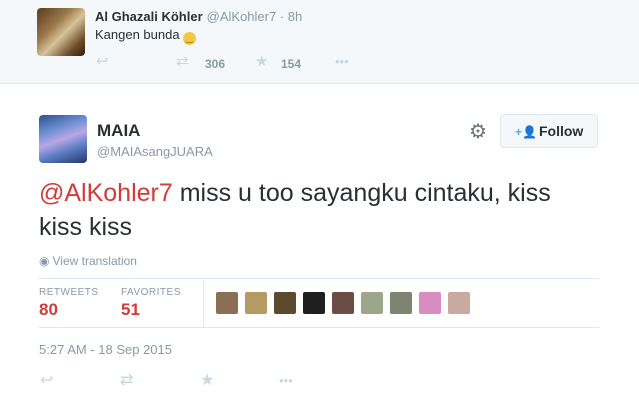 Image resolution: width=639 pixels, height=417 pixels. I want to click on author-avatar, so click(63, 139).